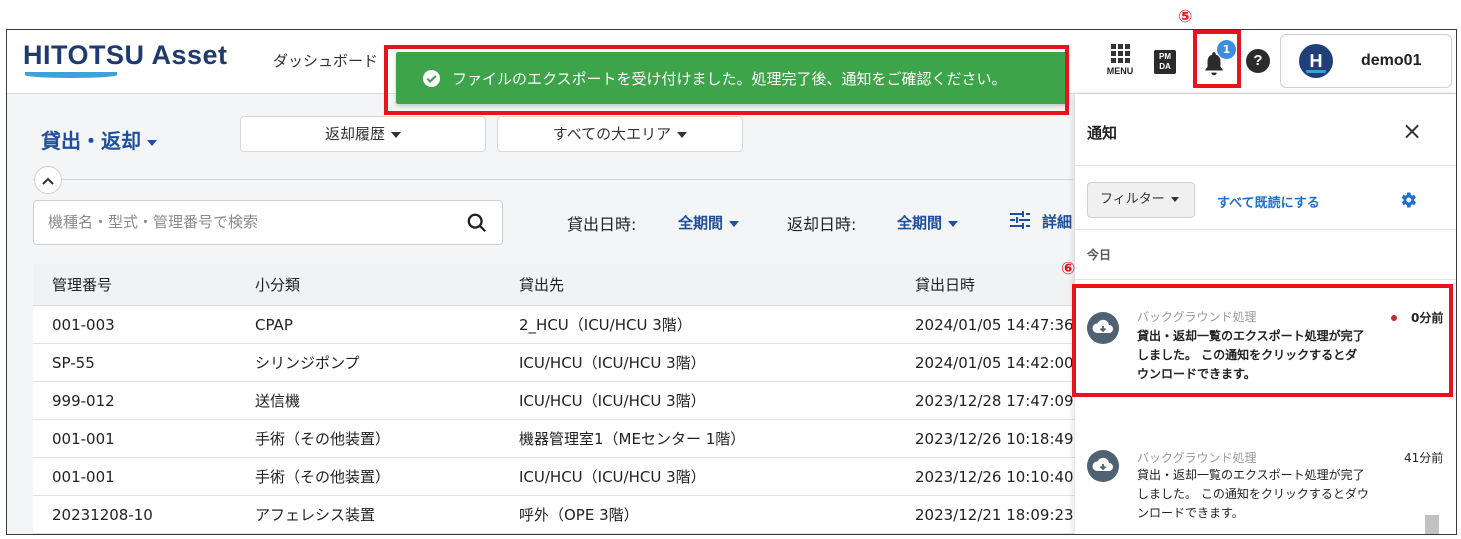  What do you see at coordinates (1132, 199) in the screenshot?
I see `notification-filter-label: フィルター` at bounding box center [1132, 199].